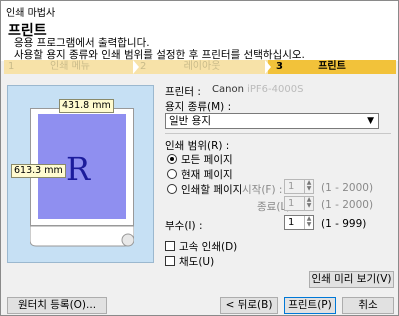 This screenshot has height=316, width=399. Describe the element at coordinates (199, 10) in the screenshot. I see `title-bar: 인쇄 마법사` at that location.